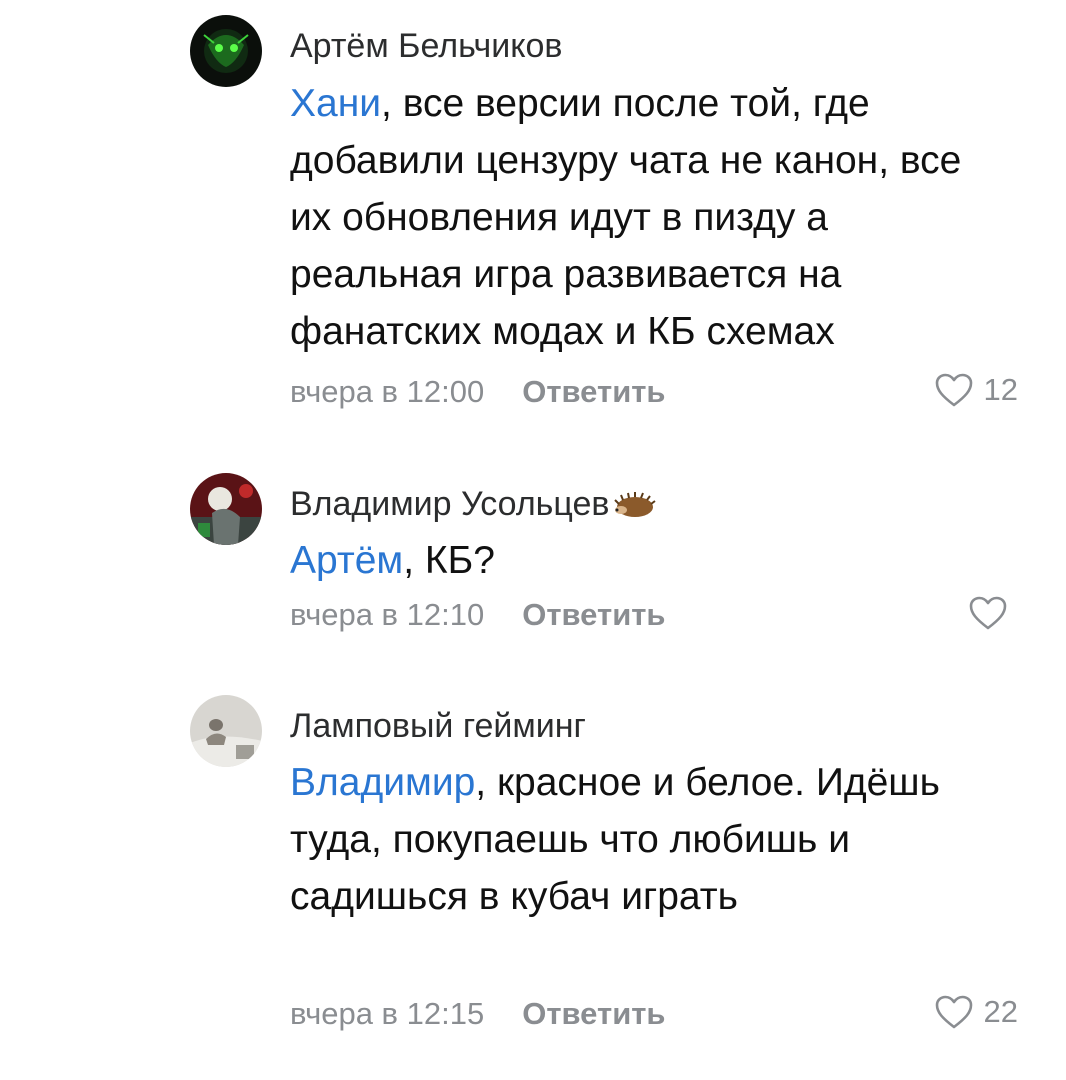 Image resolution: width=1066 pixels, height=1080 pixels. I want to click on hedgehog-icon, so click(635, 505).